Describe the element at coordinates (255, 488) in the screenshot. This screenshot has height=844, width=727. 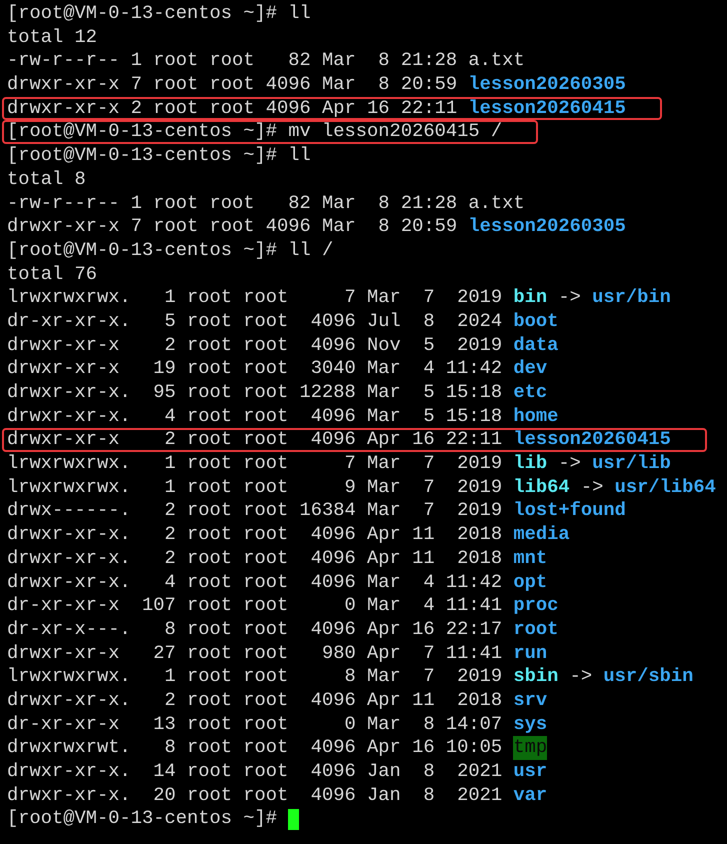
I see `terminal-text: lrwxrwxrwx. 1 root root 9 Mar 7 2019` at that location.